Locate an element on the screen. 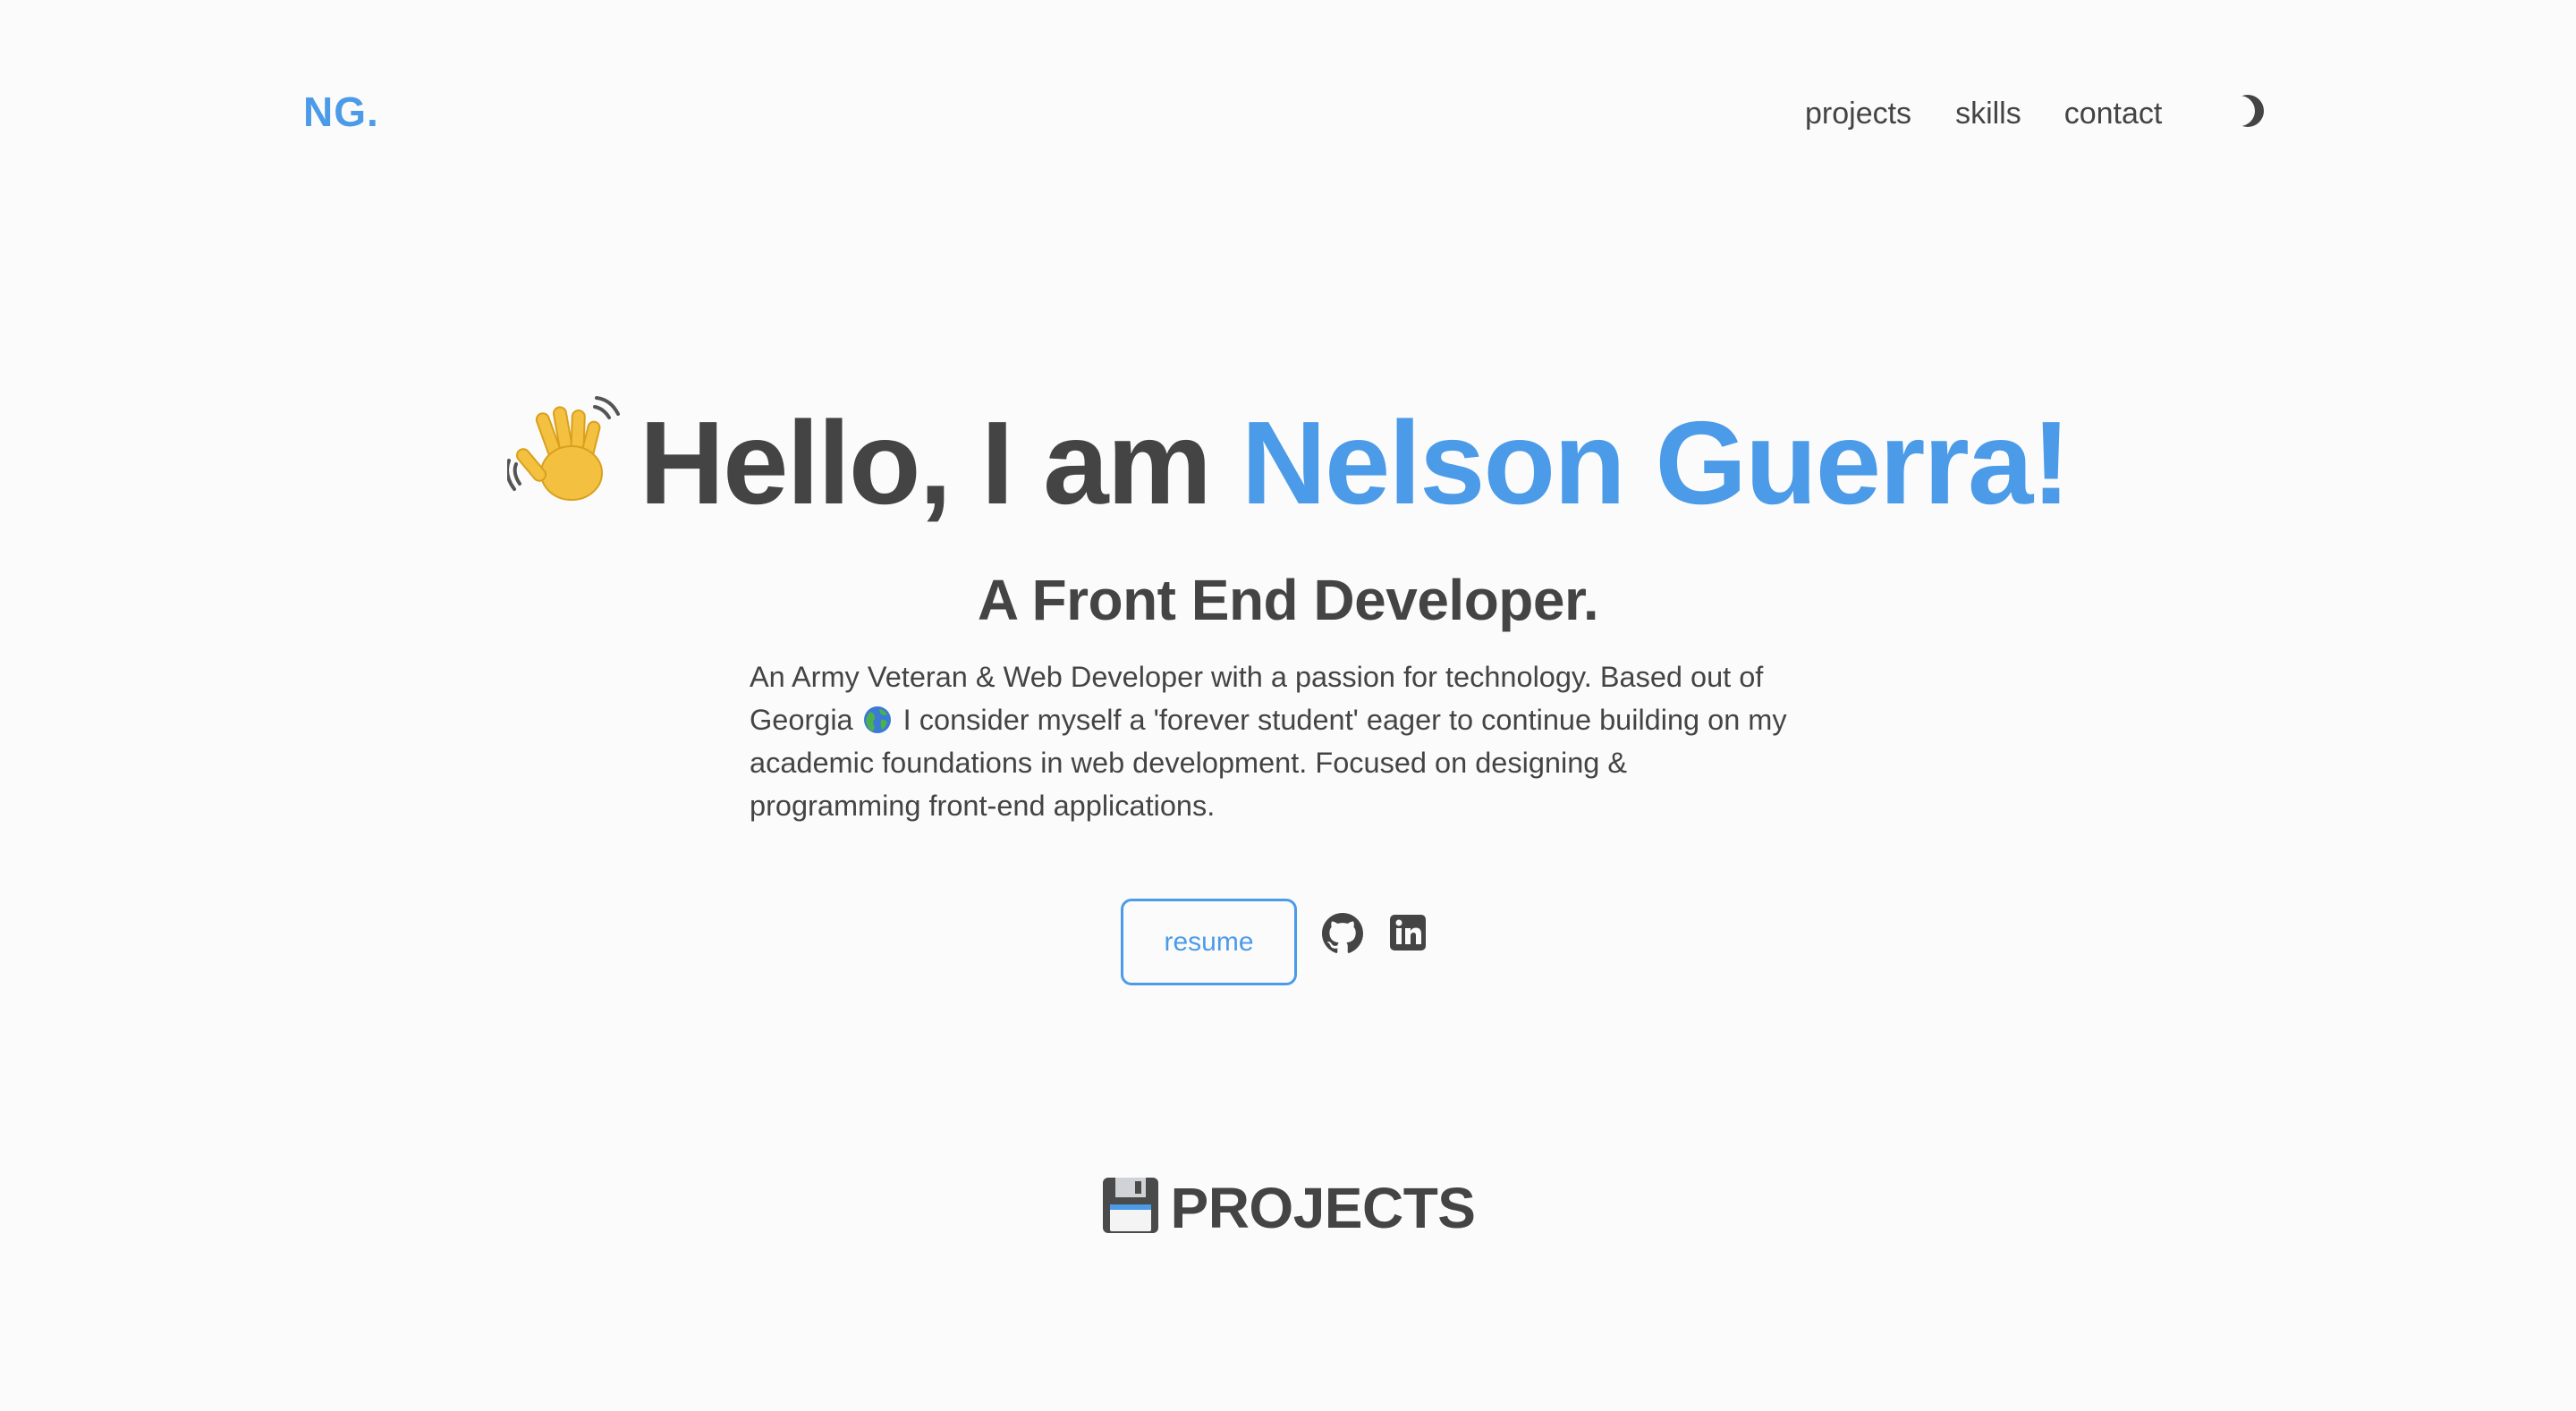 The width and height of the screenshot is (2576, 1411). github-icon is located at coordinates (1342, 933).